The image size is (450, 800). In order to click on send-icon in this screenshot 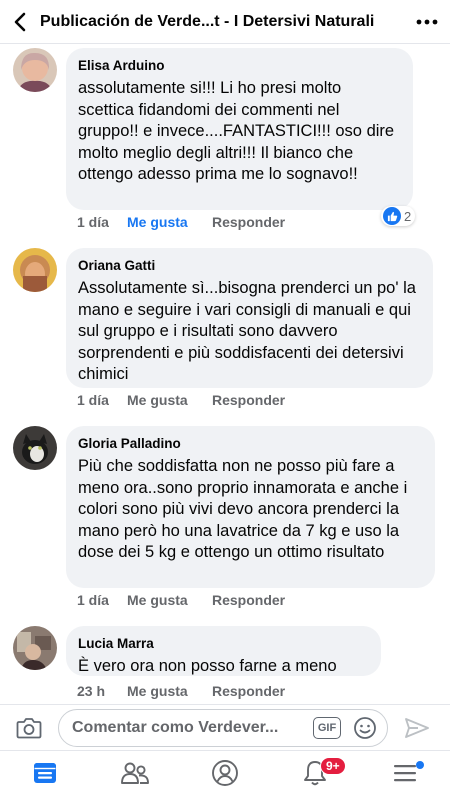, I will do `click(417, 728)`.